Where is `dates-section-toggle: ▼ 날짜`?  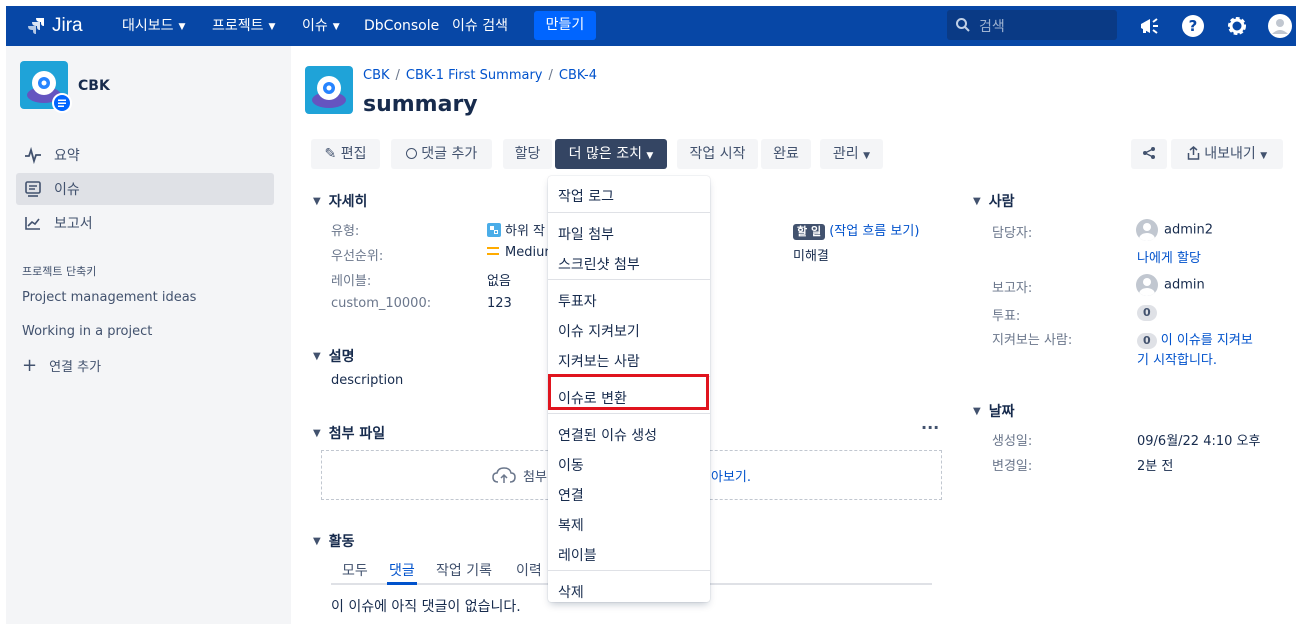 dates-section-toggle: ▼ 날짜 is located at coordinates (993, 411).